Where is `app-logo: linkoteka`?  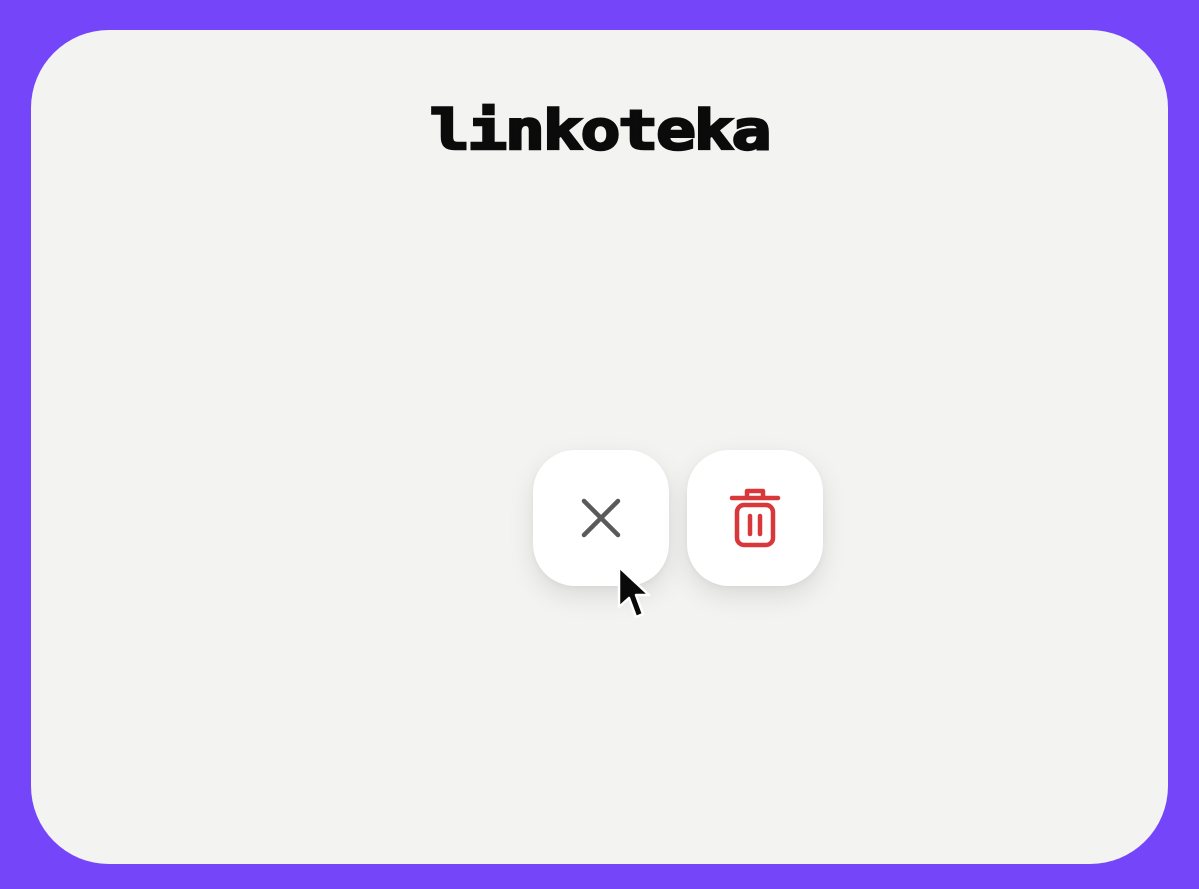 app-logo: linkoteka is located at coordinates (600, 131).